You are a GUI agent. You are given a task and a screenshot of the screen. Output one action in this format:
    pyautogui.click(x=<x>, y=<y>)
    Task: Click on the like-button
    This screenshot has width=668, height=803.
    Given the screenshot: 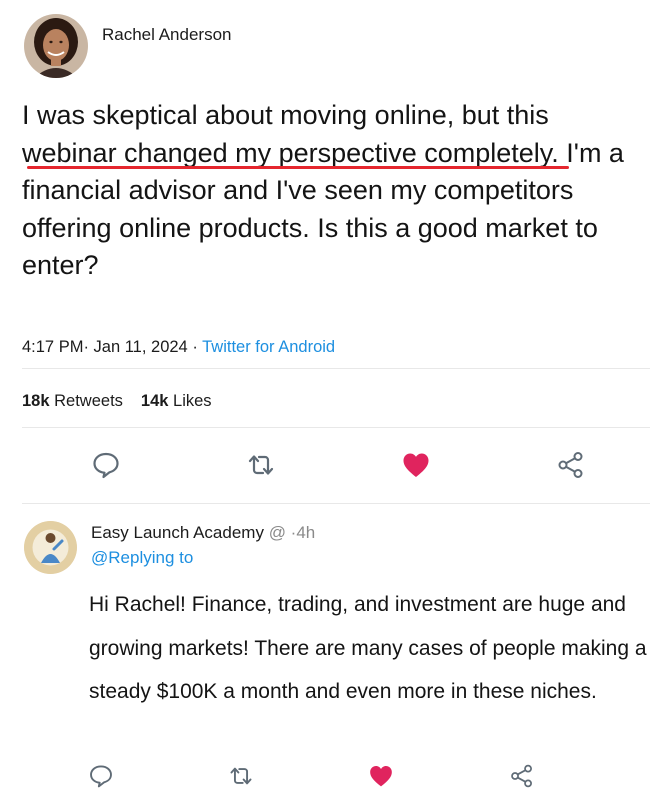 What is the action you would take?
    pyautogui.click(x=416, y=465)
    